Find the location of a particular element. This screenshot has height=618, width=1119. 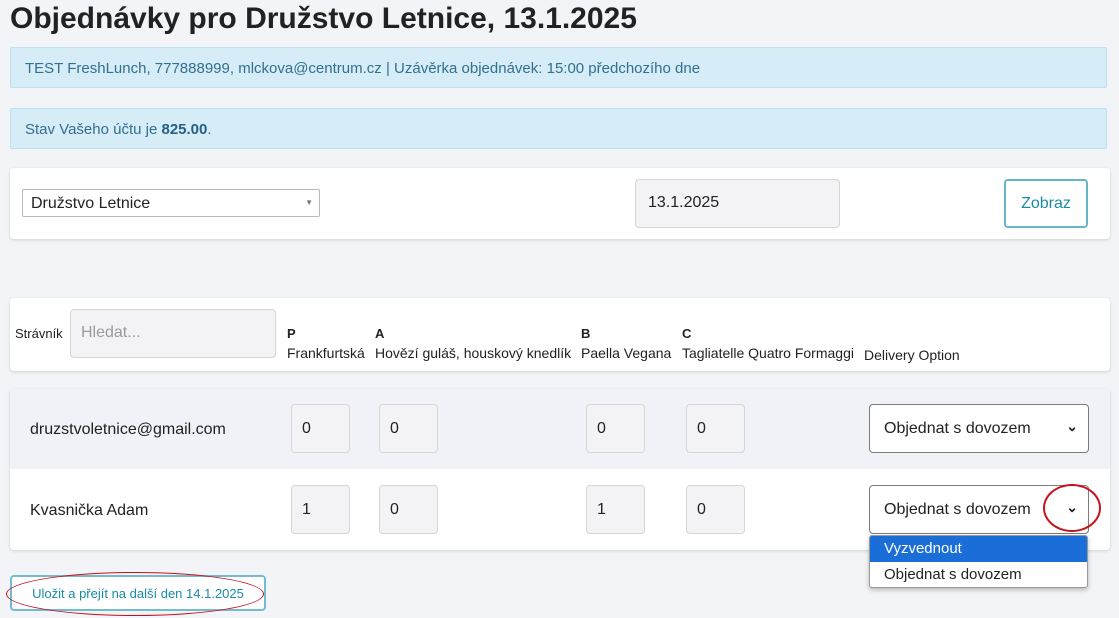

quantity-input-p: 0 is located at coordinates (320, 428).